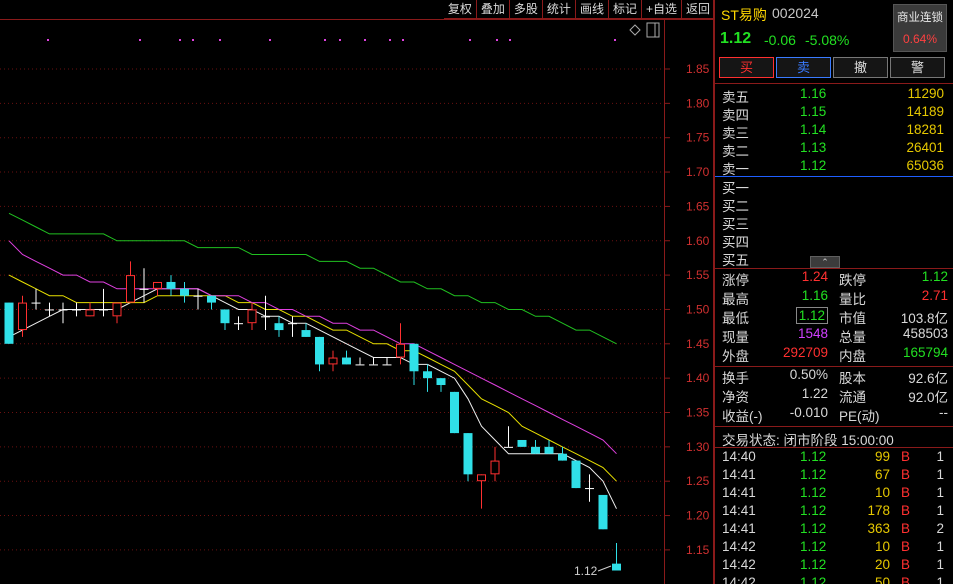 This screenshot has height=584, width=953. I want to click on ask-label: 卖三, so click(735, 133).